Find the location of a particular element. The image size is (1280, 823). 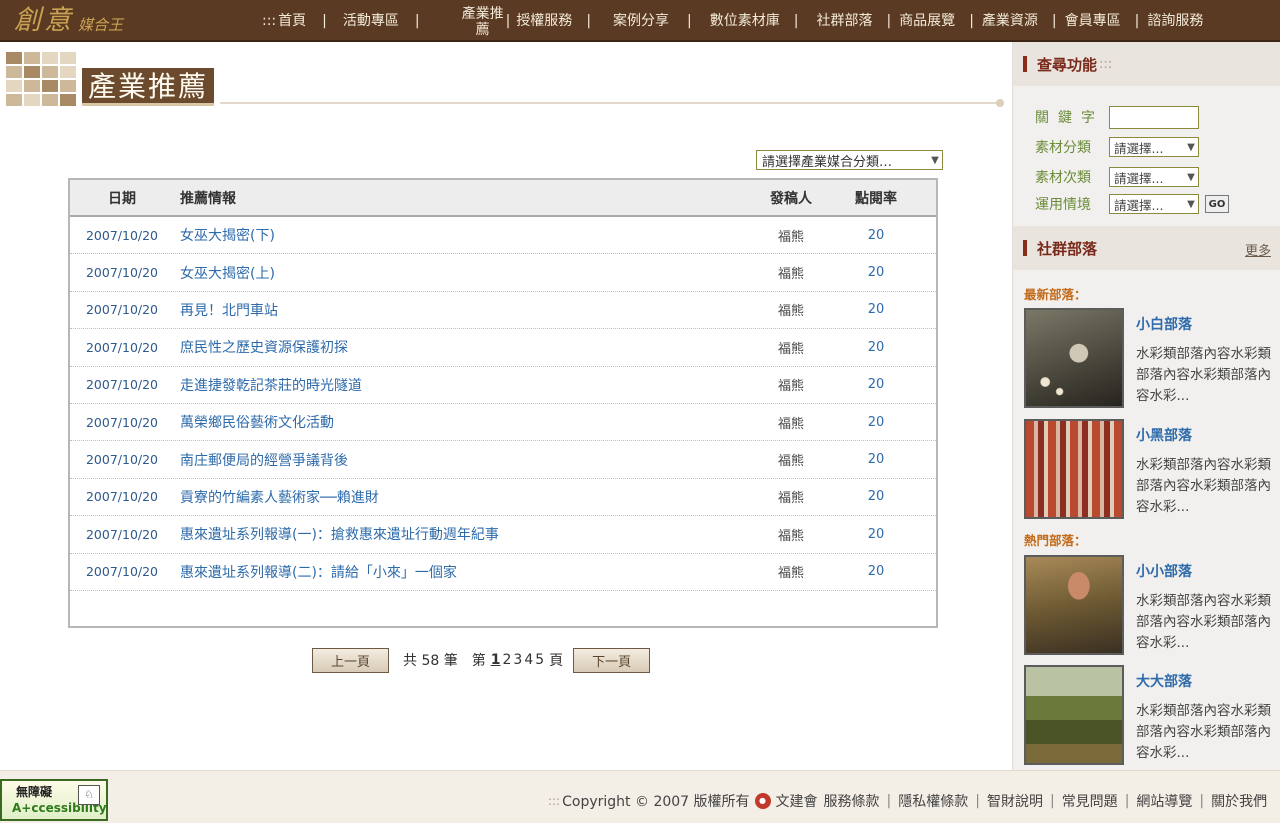

next-page-button: 下一頁 is located at coordinates (612, 660).